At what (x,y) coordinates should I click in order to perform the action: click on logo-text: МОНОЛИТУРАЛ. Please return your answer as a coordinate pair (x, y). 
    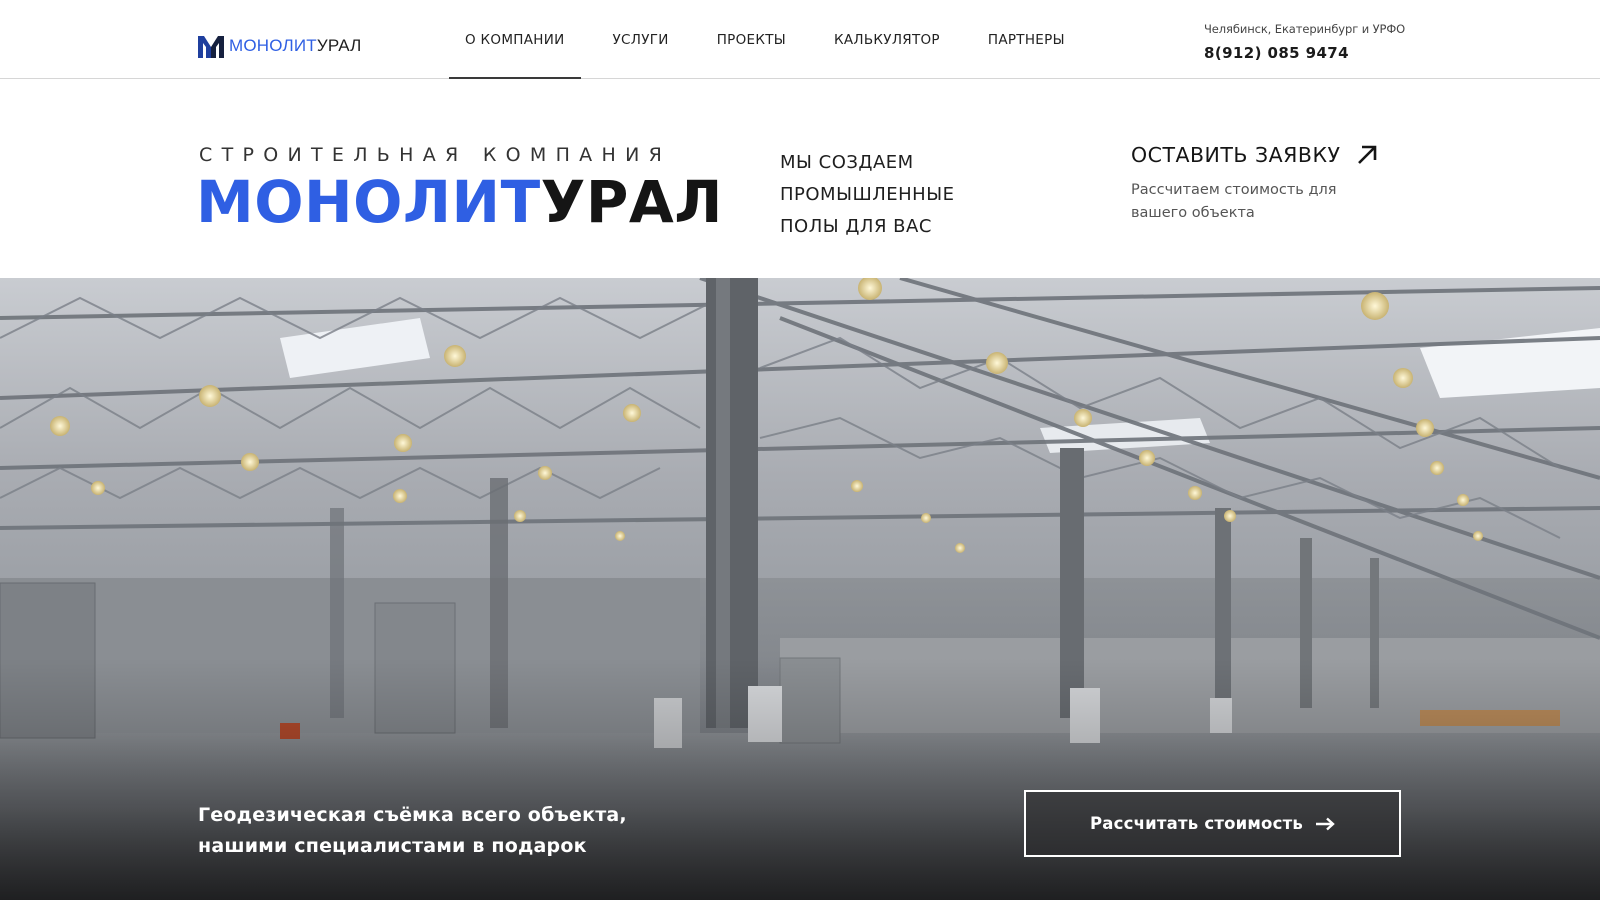
    Looking at the image, I should click on (295, 46).